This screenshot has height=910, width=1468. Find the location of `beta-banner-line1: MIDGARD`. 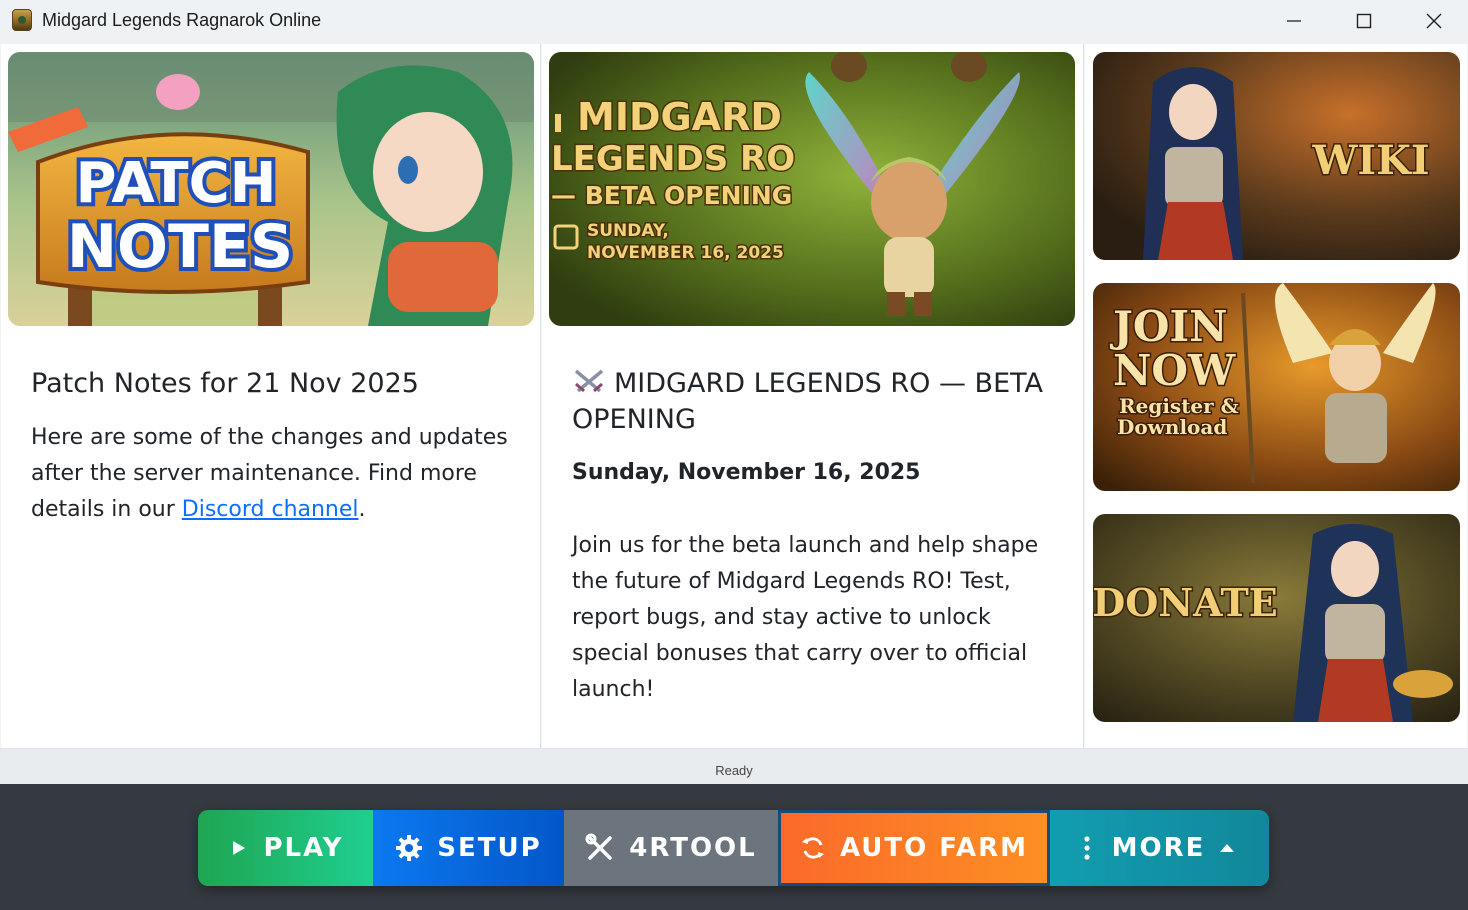

beta-banner-line1: MIDGARD is located at coordinates (679, 117).